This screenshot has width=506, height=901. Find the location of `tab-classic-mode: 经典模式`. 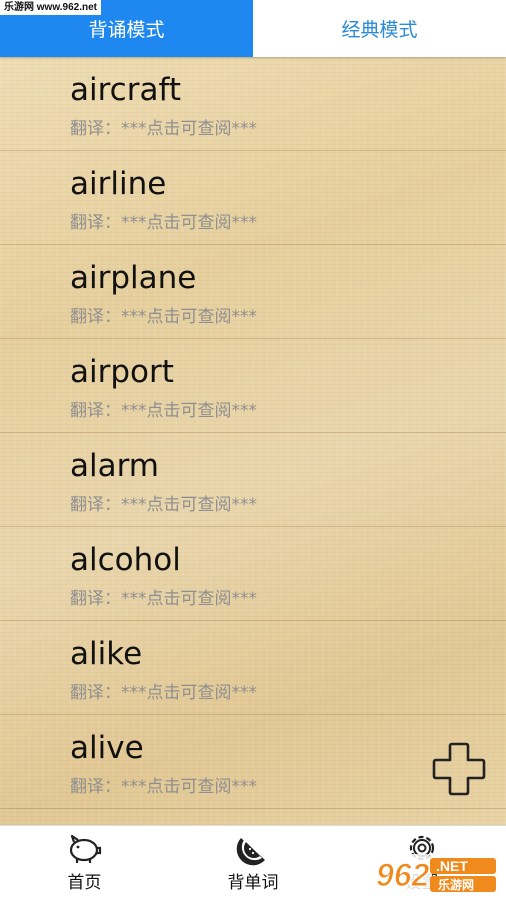

tab-classic-mode: 经典模式 is located at coordinates (379, 28).